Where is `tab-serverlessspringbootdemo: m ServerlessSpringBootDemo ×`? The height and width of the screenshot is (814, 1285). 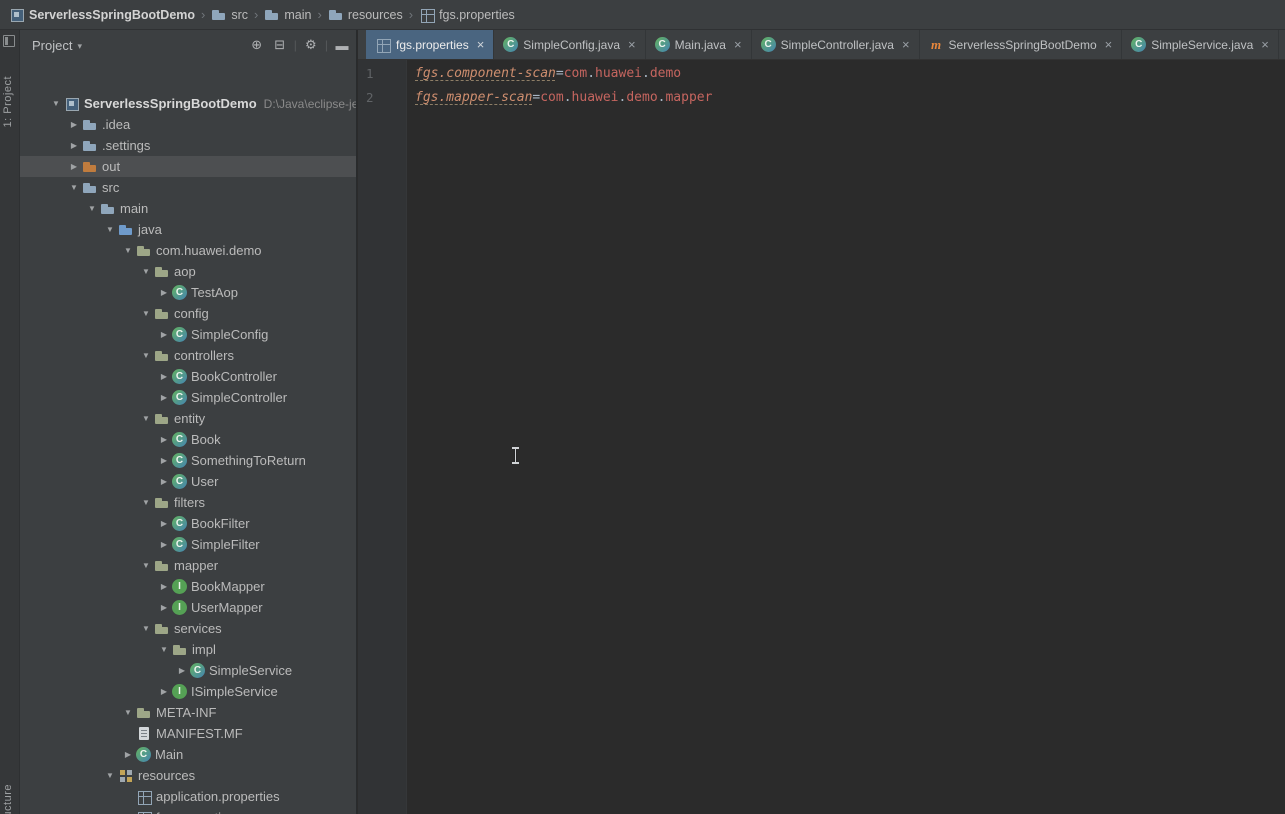
tab-serverlessspringbootdemo: m ServerlessSpringBootDemo × is located at coordinates (1021, 44).